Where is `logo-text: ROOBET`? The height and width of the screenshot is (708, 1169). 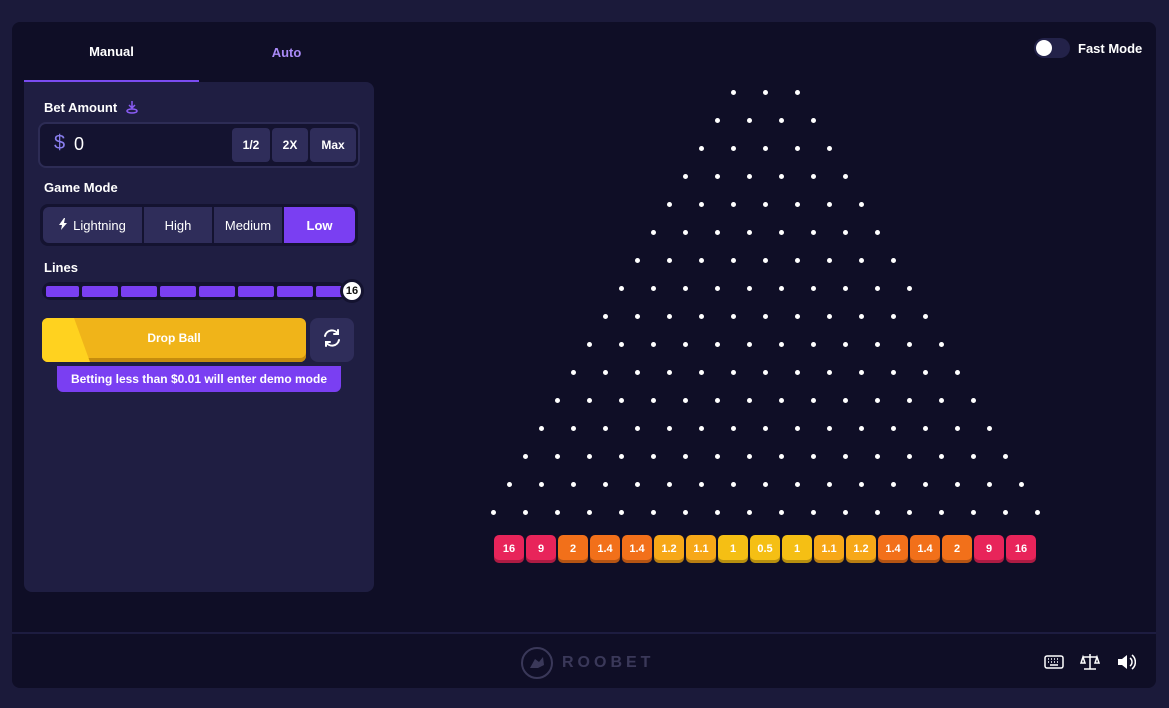
logo-text: ROOBET is located at coordinates (608, 662).